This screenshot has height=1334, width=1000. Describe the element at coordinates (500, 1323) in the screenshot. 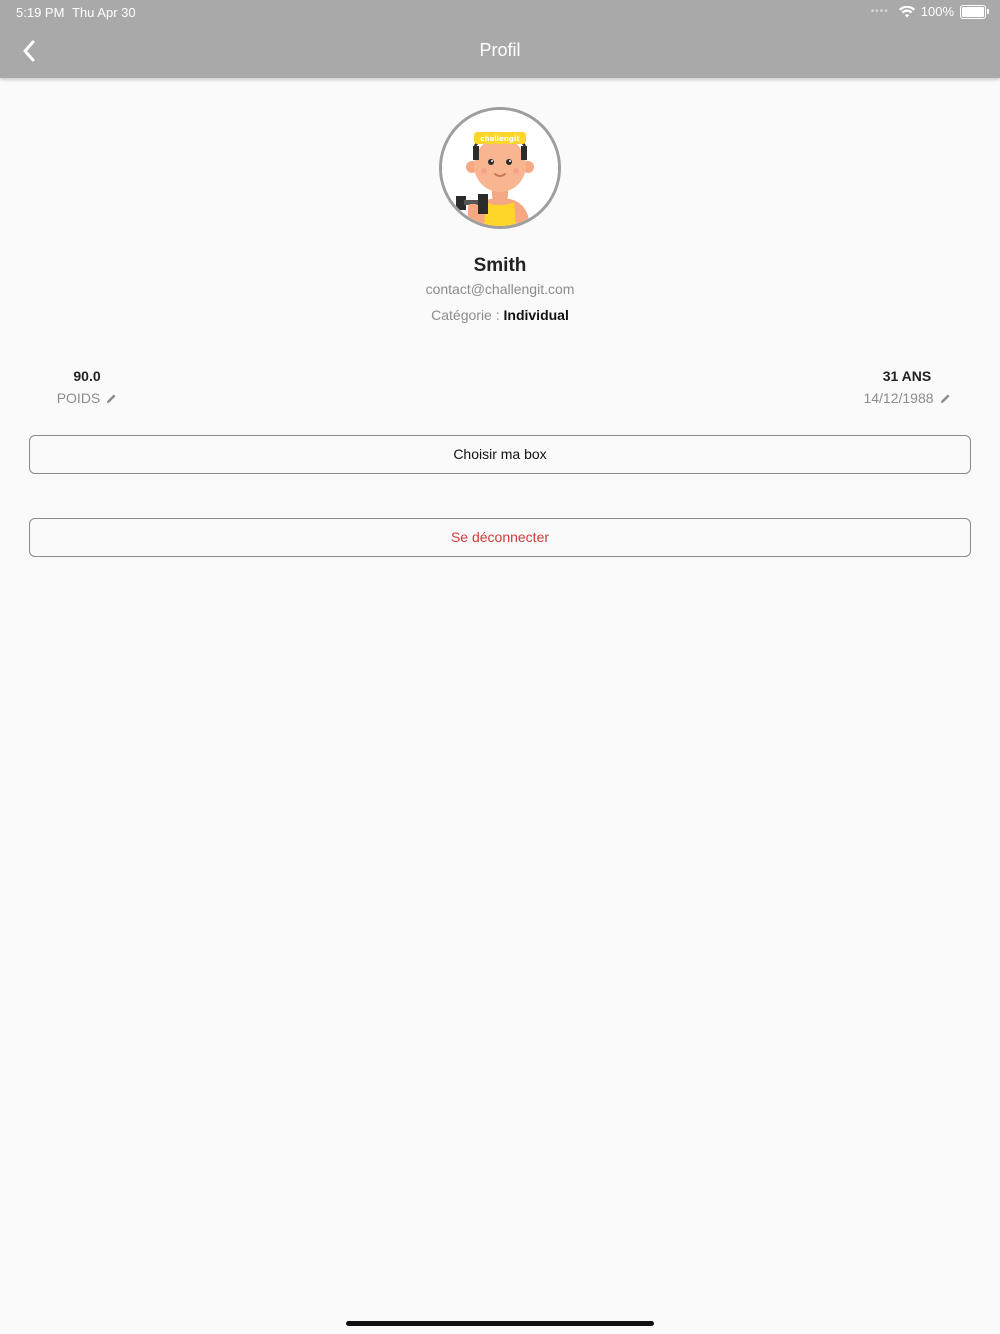

I see `home-indicator` at that location.